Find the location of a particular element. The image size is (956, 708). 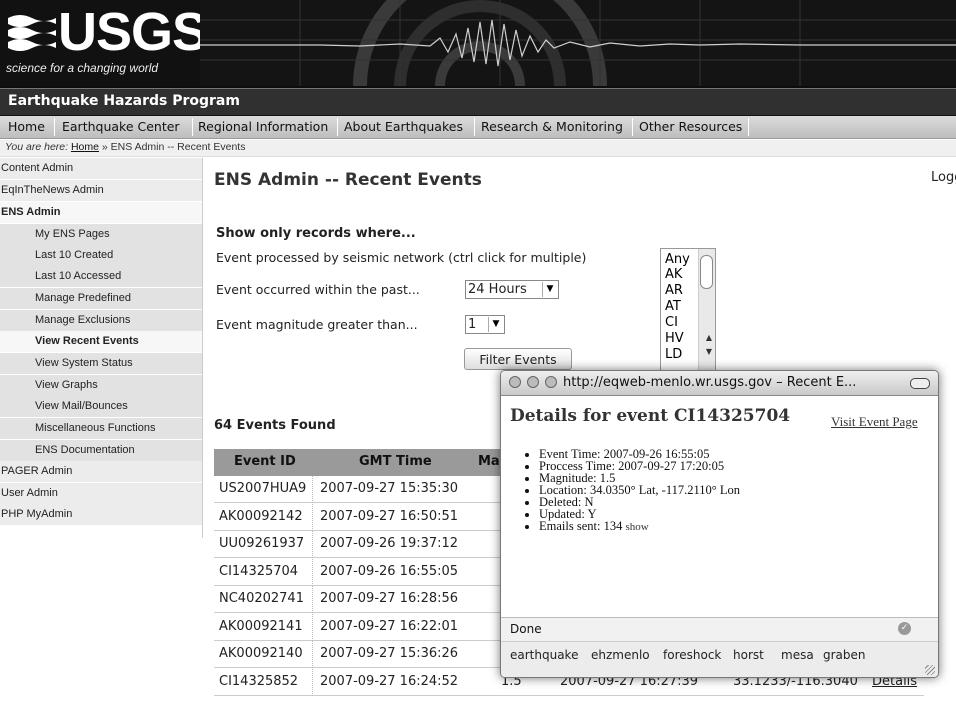

sidebar-item-label: Last 10 Accessed is located at coordinates (78, 276).